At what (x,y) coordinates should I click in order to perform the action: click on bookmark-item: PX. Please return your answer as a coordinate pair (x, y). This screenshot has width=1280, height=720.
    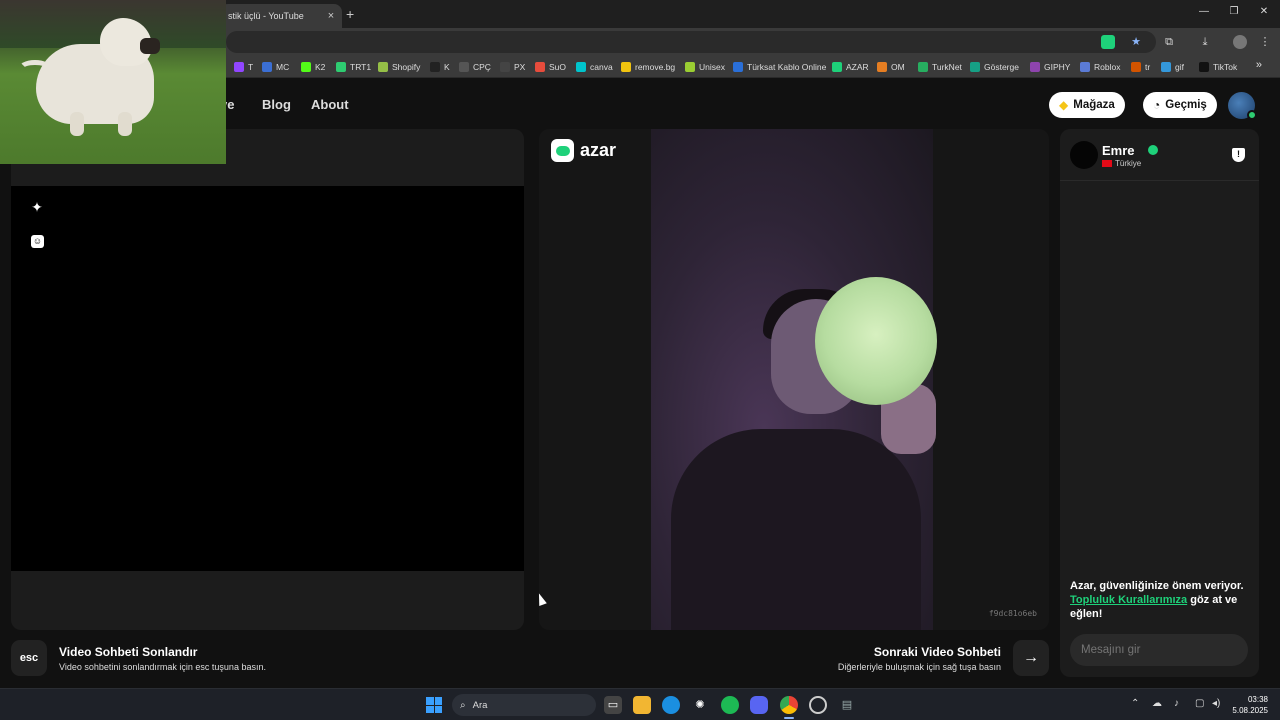
    Looking at the image, I should click on (512, 67).